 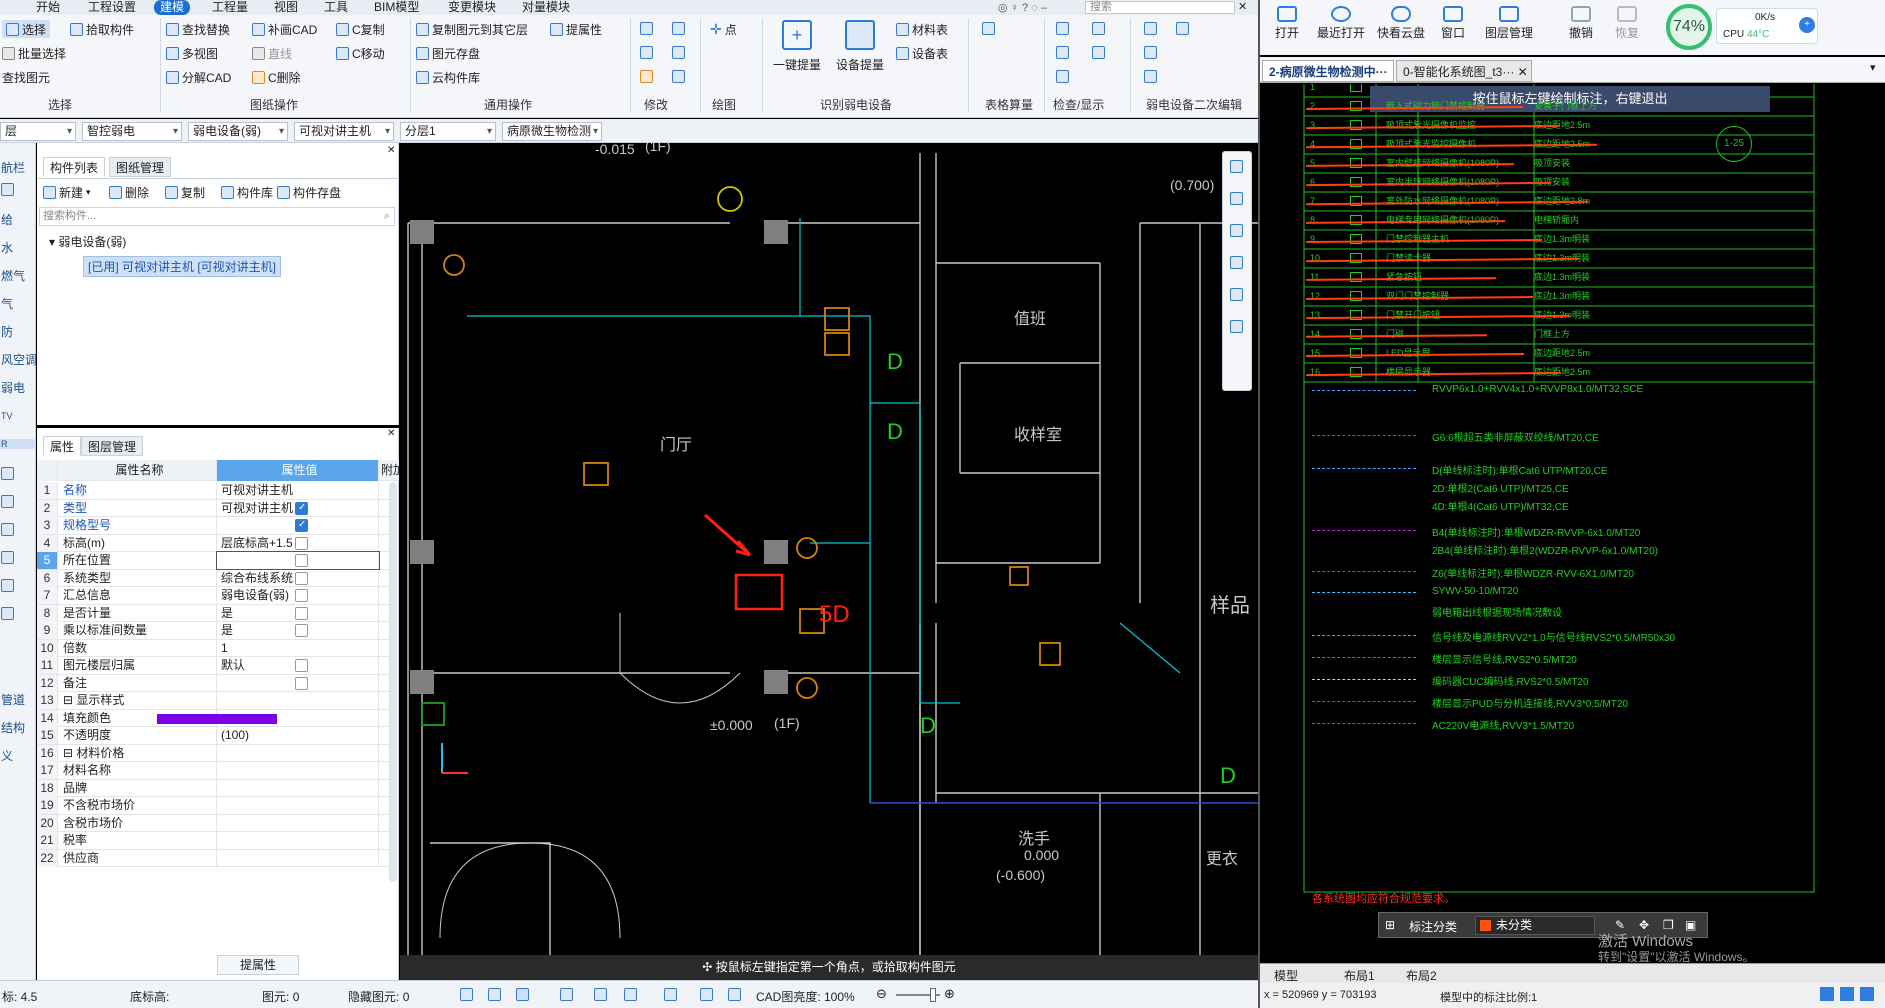 What do you see at coordinates (18, 331) in the screenshot?
I see `nav-item-fire: 防` at bounding box center [18, 331].